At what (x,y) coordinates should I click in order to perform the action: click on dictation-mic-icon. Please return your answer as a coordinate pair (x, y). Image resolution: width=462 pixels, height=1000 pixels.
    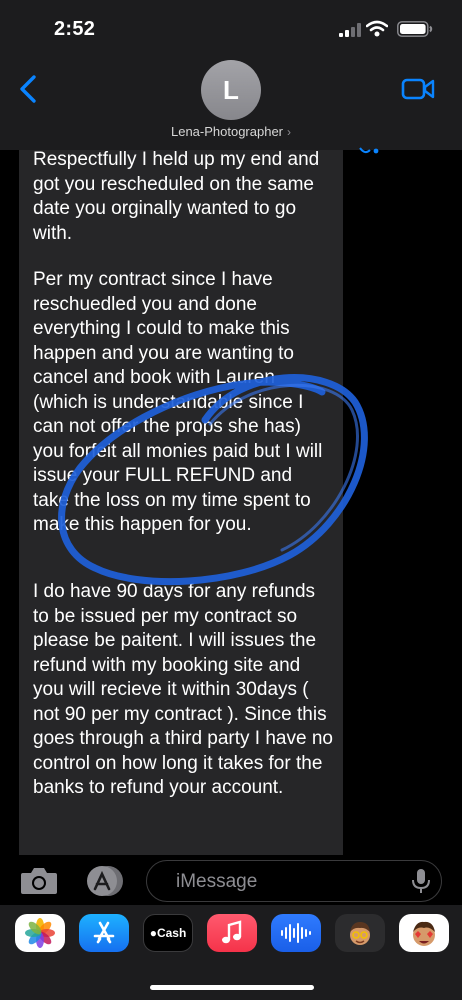
    Looking at the image, I should click on (421, 881).